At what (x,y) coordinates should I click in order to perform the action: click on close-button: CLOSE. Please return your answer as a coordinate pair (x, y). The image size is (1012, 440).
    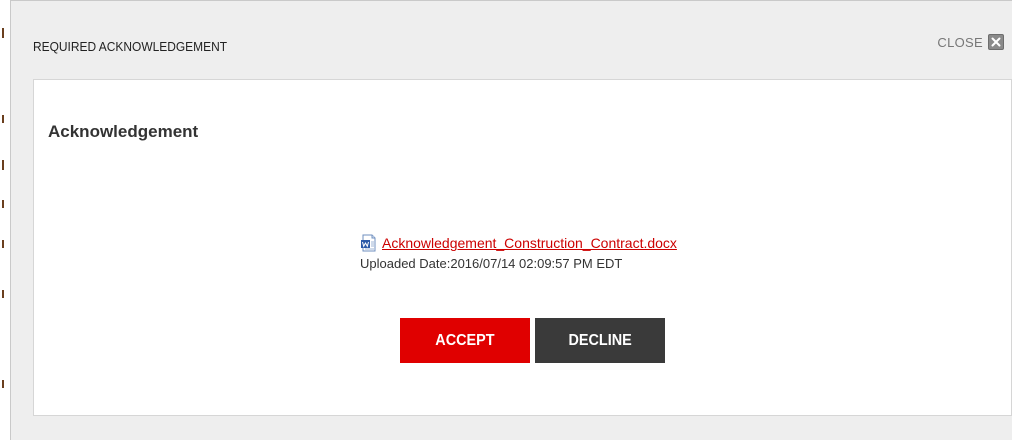
    Looking at the image, I should click on (970, 42).